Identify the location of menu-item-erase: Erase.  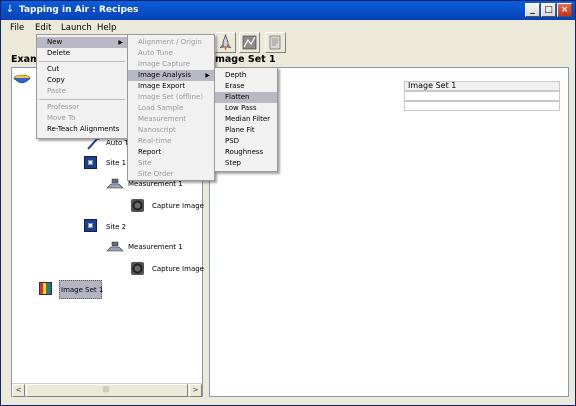
(230, 86).